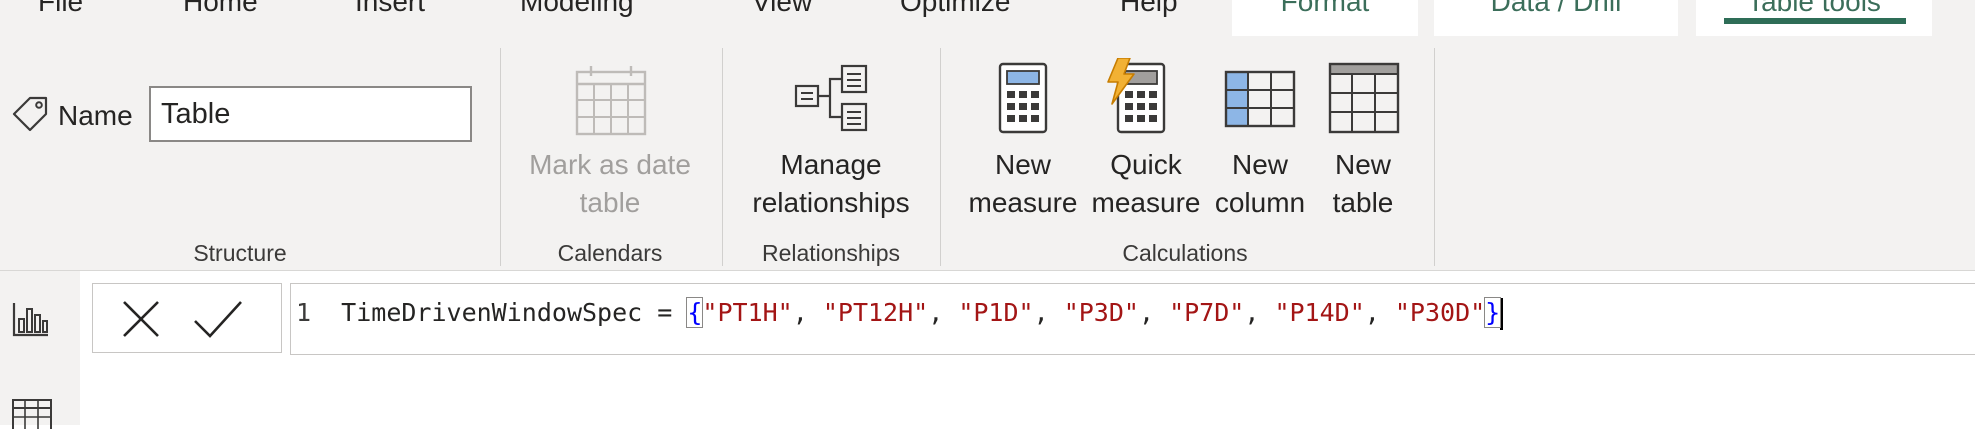 This screenshot has height=434, width=1975. I want to click on tab-file: File, so click(60, 9).